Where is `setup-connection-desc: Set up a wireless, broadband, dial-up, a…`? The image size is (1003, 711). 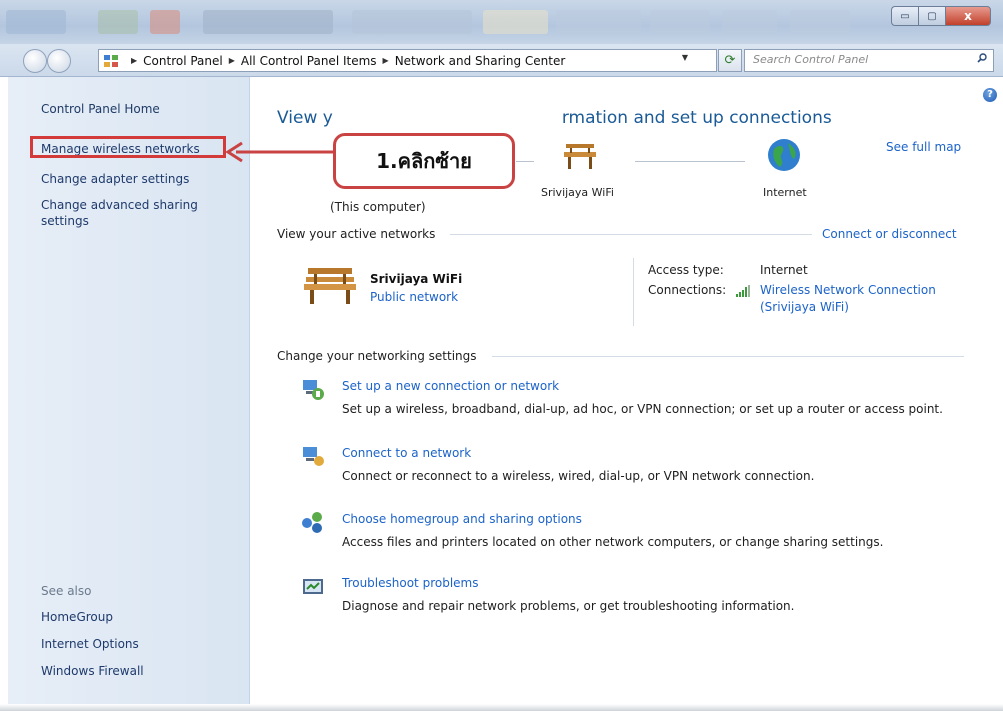 setup-connection-desc: Set up a wireless, broadband, dial-up, a… is located at coordinates (642, 409).